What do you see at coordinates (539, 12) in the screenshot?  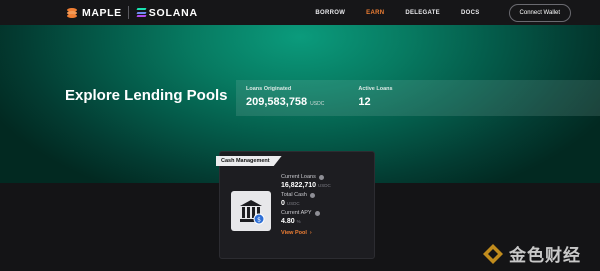 I see `connect-wallet-button: Connect Wallet` at bounding box center [539, 12].